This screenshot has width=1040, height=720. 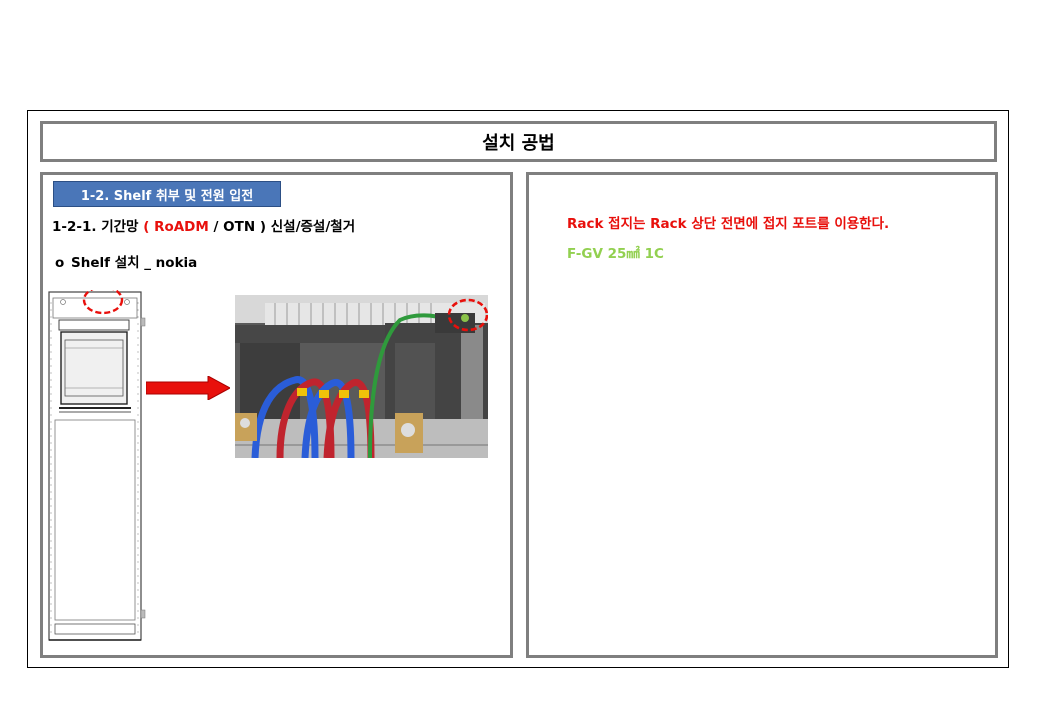 What do you see at coordinates (361, 376) in the screenshot?
I see `grounding-photo` at bounding box center [361, 376].